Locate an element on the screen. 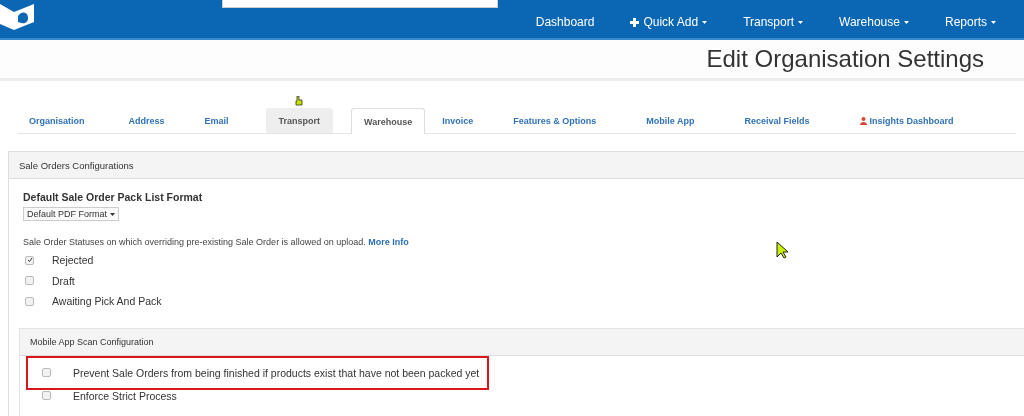 The image size is (1024, 416). page-title: Edit Organisation Settings is located at coordinates (845, 59).